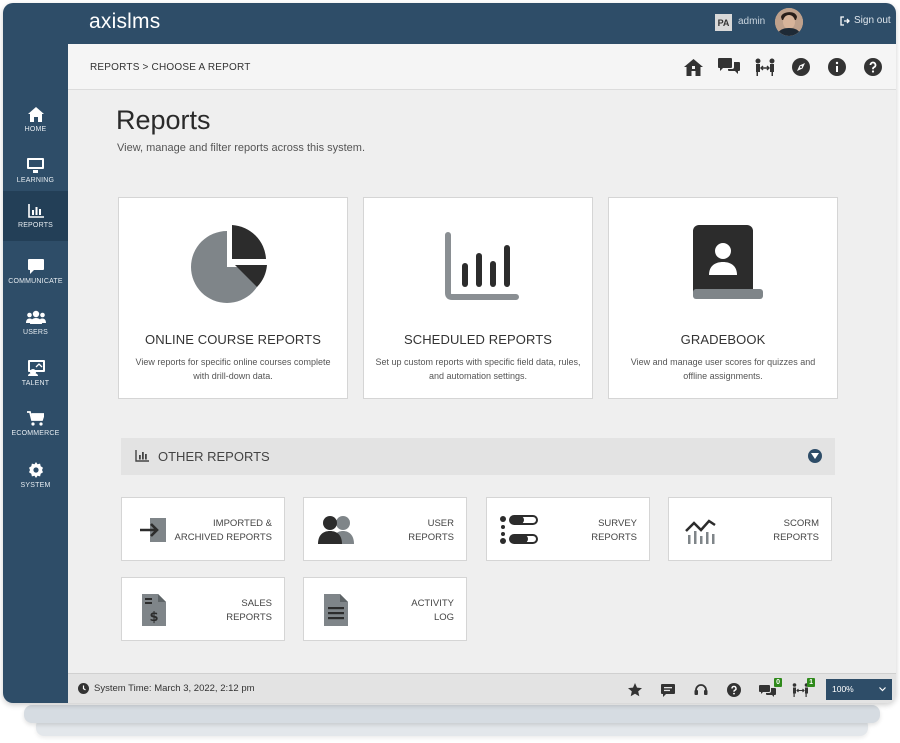 The image size is (900, 743). Describe the element at coordinates (837, 67) in the screenshot. I see `info-icon` at that location.